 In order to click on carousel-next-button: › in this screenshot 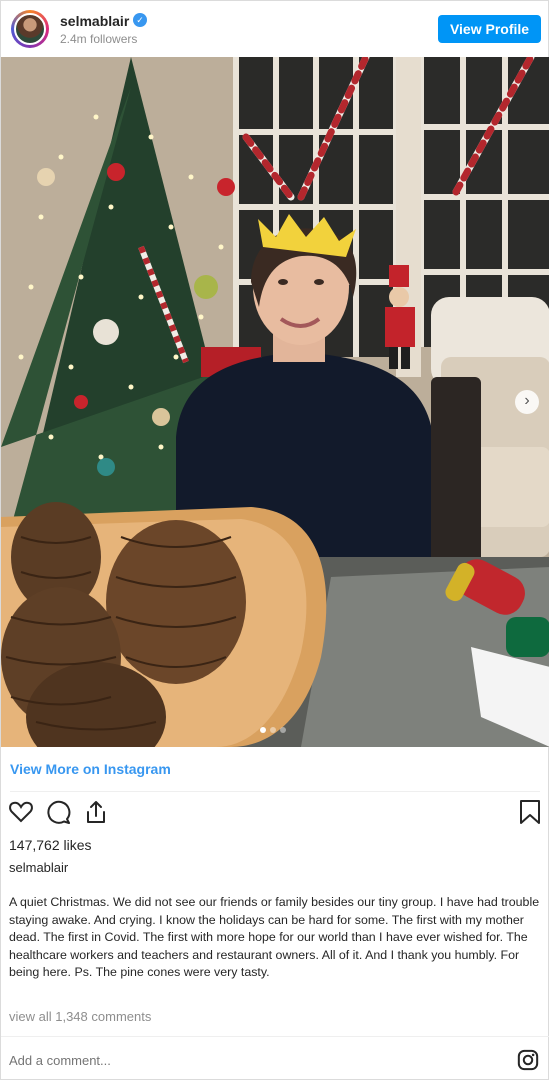, I will do `click(527, 402)`.